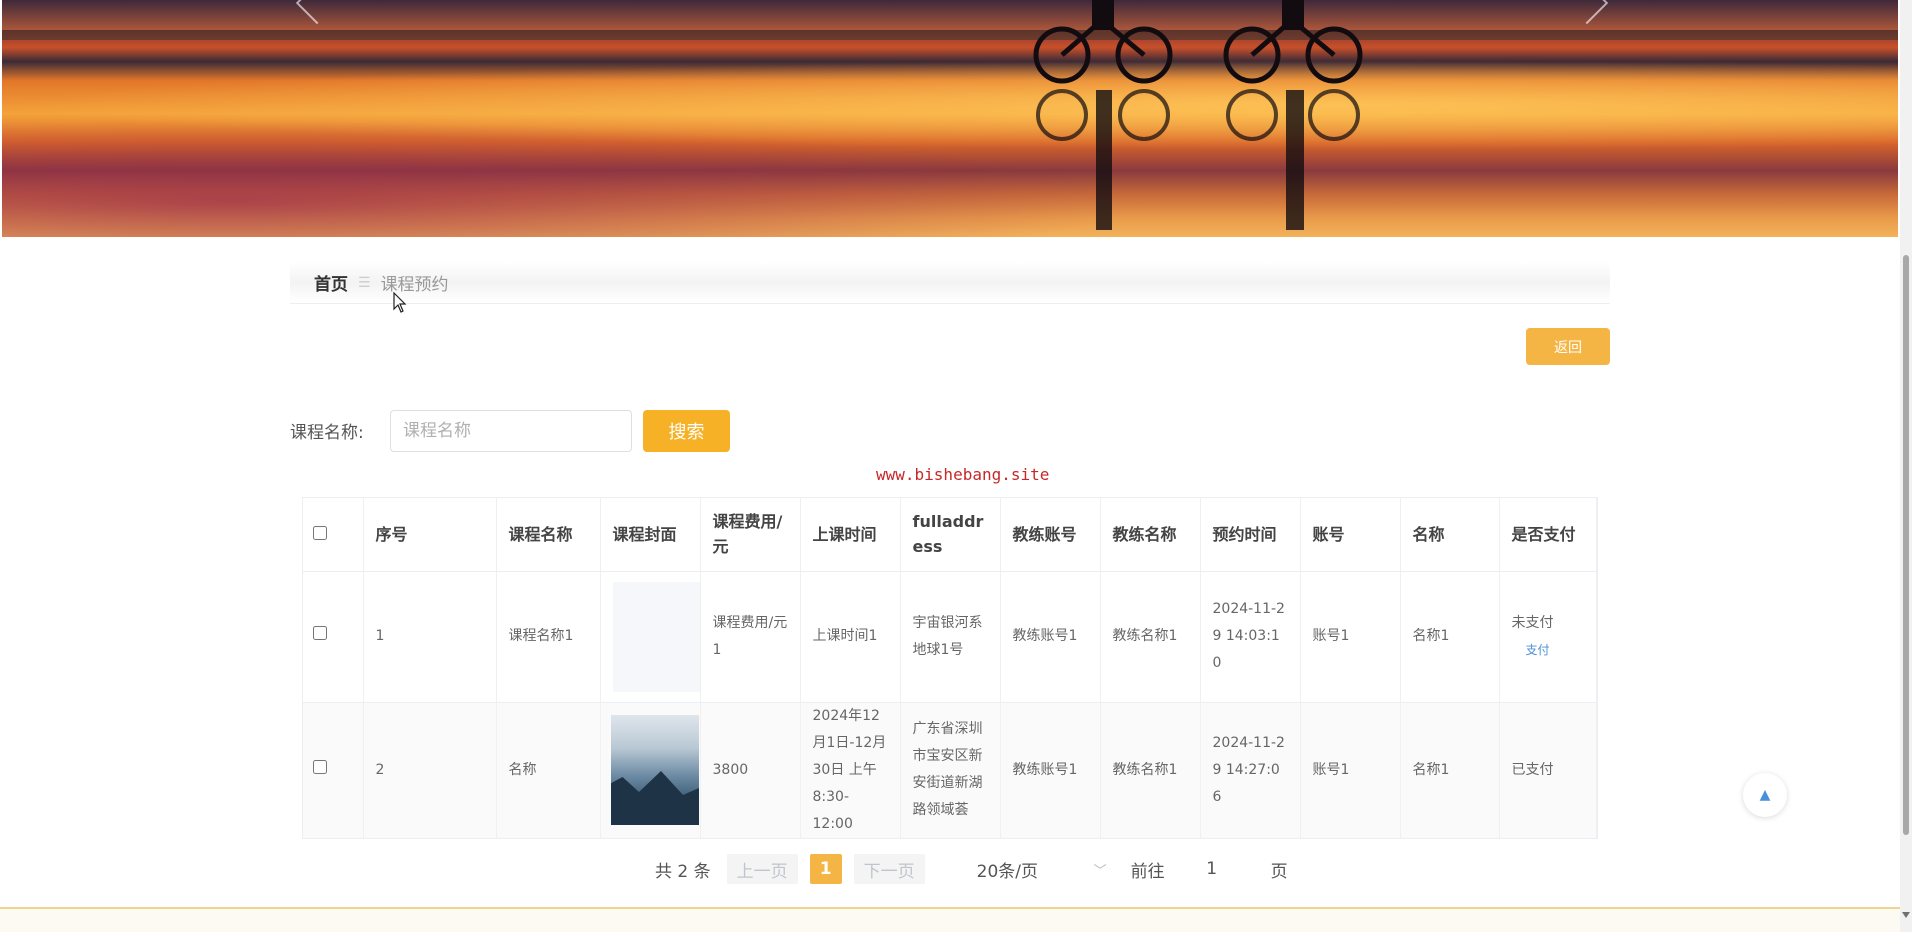  What do you see at coordinates (1548, 650) in the screenshot?
I see `pay-link: 支付` at bounding box center [1548, 650].